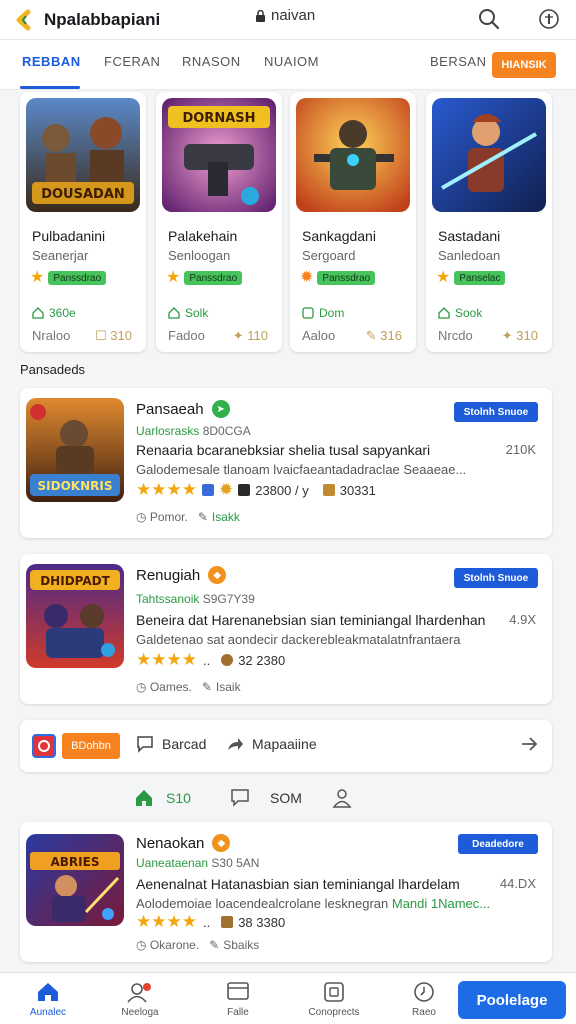  I want to click on app-version: ✎ 316, so click(384, 336).